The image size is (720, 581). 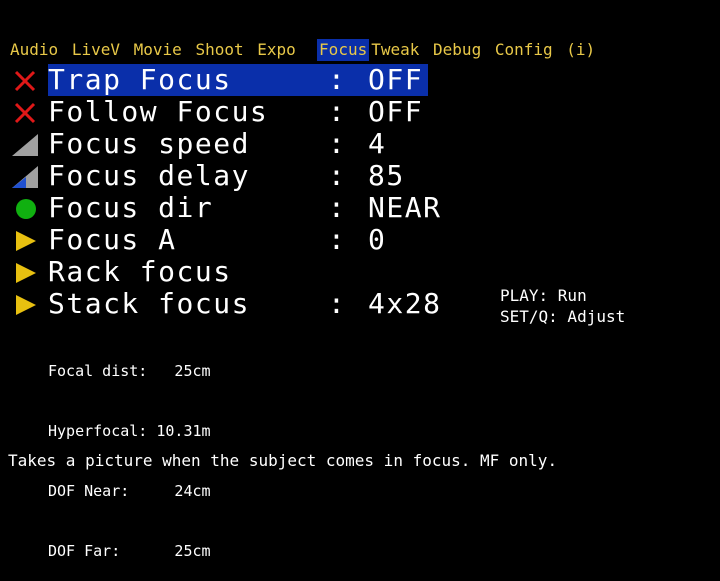 I want to click on focal-dist-readout: Focal dist: 25cm, so click(x=129, y=371).